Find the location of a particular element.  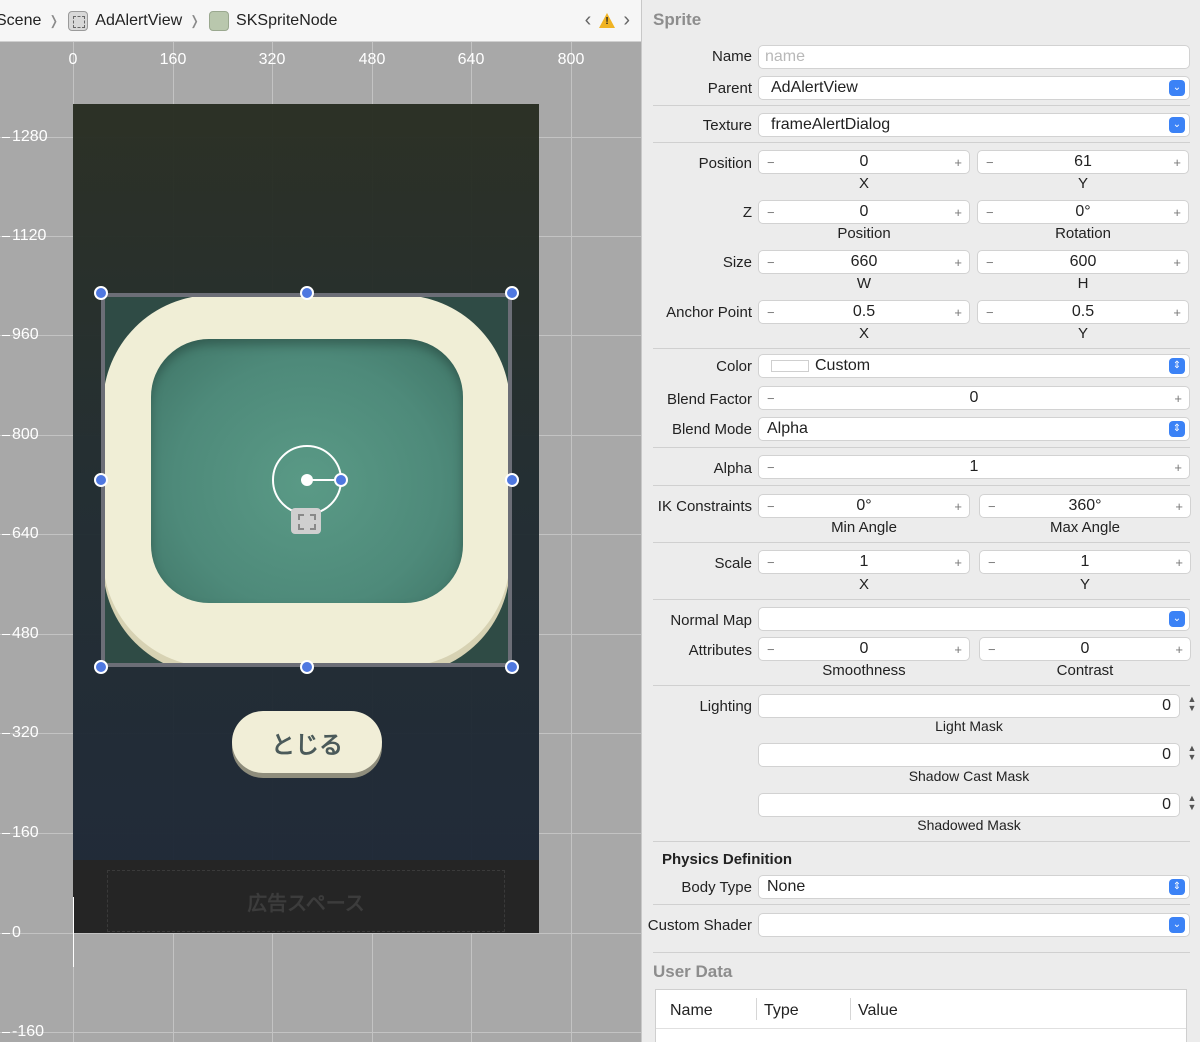

blend-factor-stepper: − 0 + is located at coordinates (974, 398).